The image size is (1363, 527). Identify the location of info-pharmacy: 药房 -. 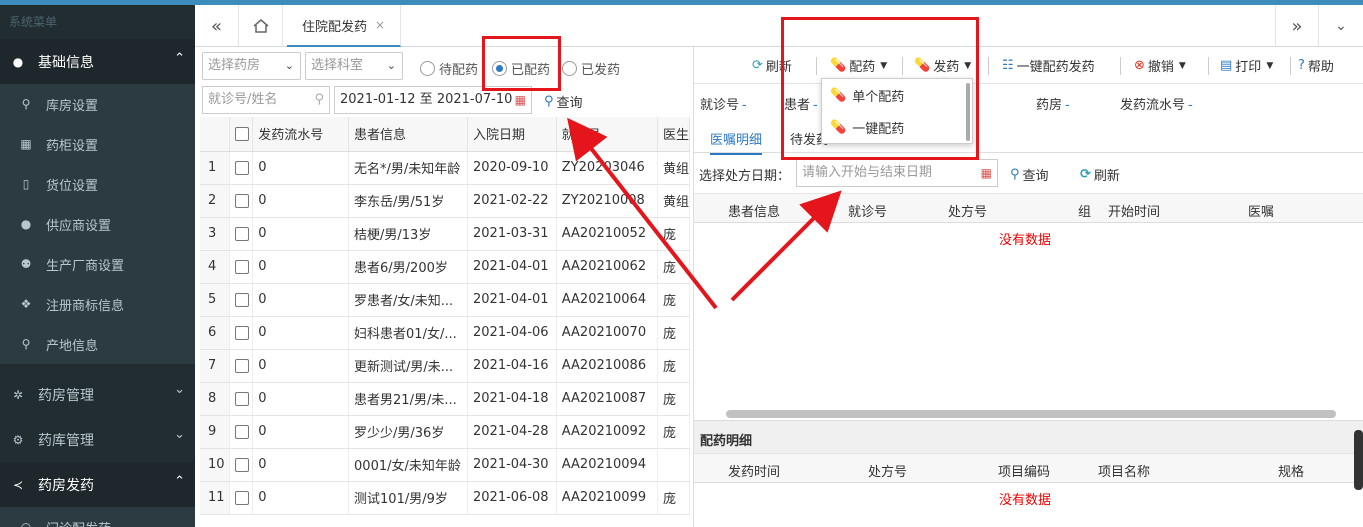
(1053, 103).